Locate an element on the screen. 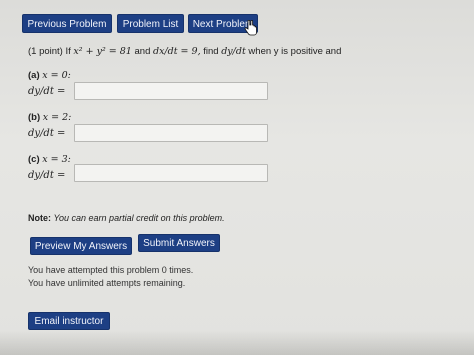  previous-problem-button: Previous Problem is located at coordinates (67, 23).